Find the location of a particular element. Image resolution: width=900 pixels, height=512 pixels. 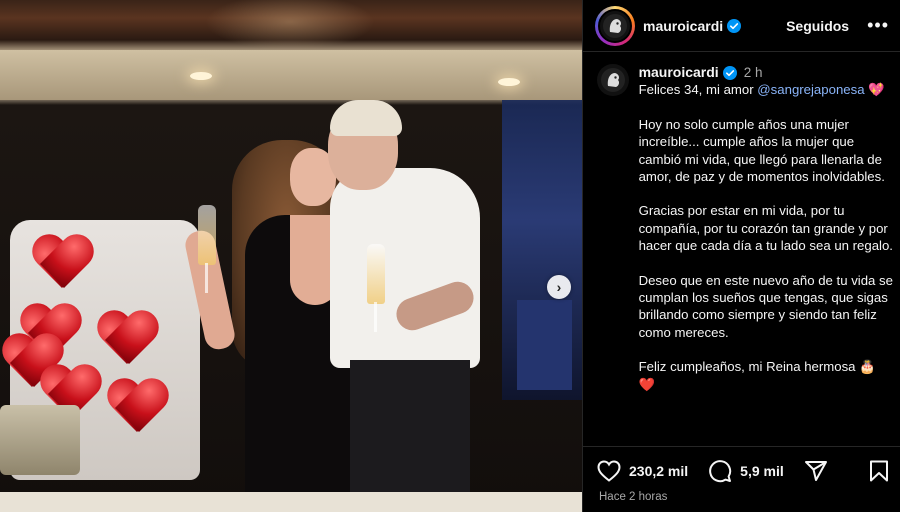

comment-count: 5,9 mil is located at coordinates (762, 471).